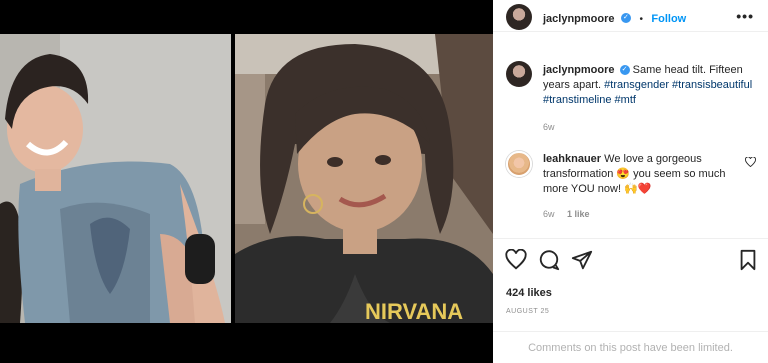 The height and width of the screenshot is (363, 768). What do you see at coordinates (578, 214) in the screenshot?
I see `comment-likes: 1 like` at bounding box center [578, 214].